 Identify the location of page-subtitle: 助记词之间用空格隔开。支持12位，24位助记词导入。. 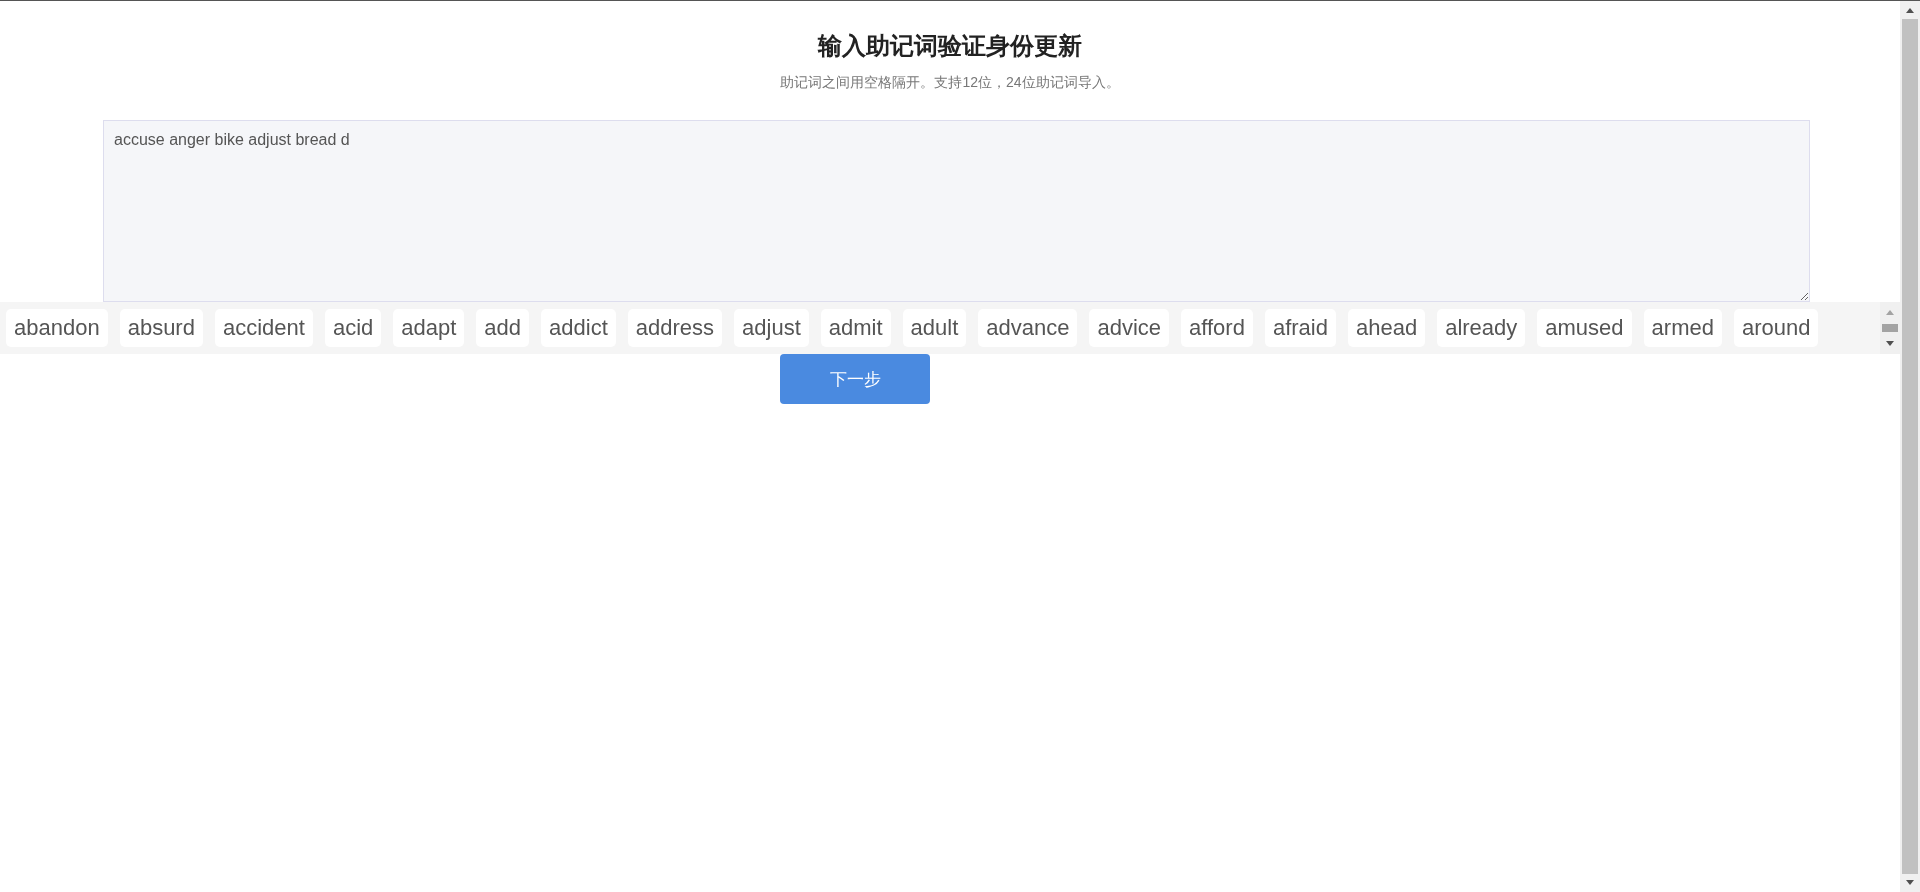
(950, 82).